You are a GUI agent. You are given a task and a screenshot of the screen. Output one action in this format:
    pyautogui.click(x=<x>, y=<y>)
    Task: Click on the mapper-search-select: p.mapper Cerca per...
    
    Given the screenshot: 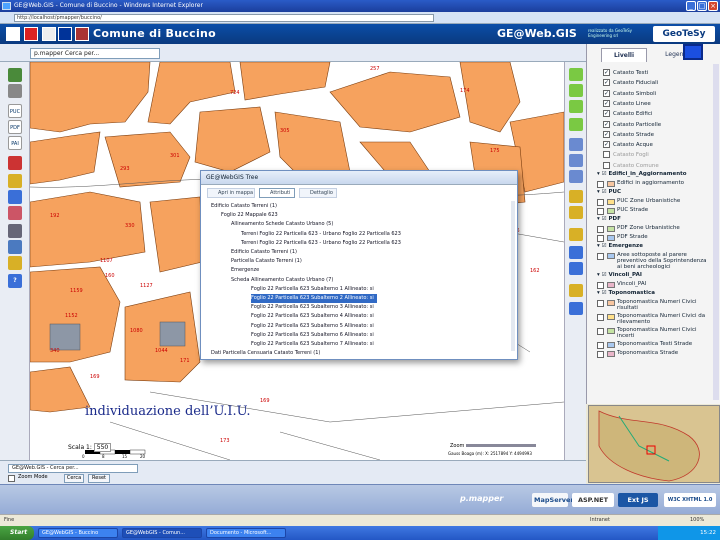 What is the action you would take?
    pyautogui.click(x=95, y=53)
    